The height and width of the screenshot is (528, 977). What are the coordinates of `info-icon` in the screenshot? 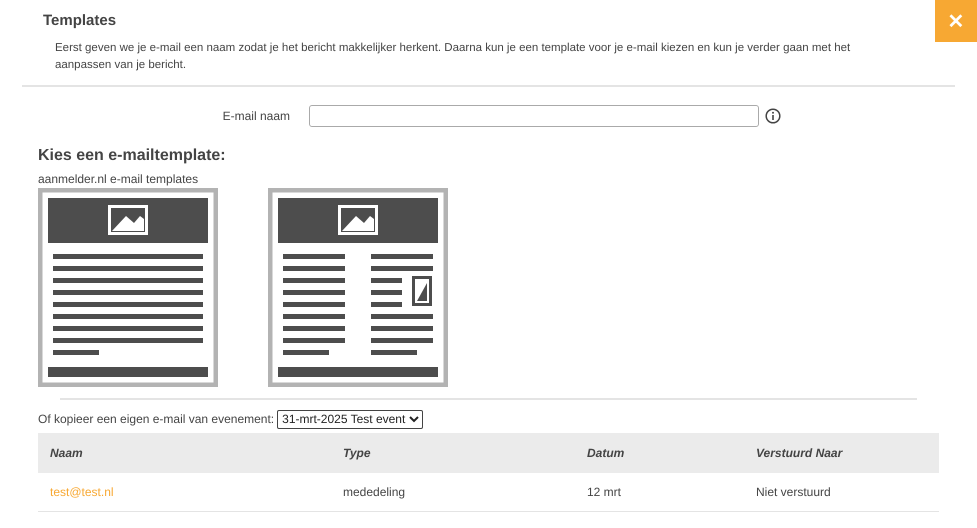 It's located at (773, 116).